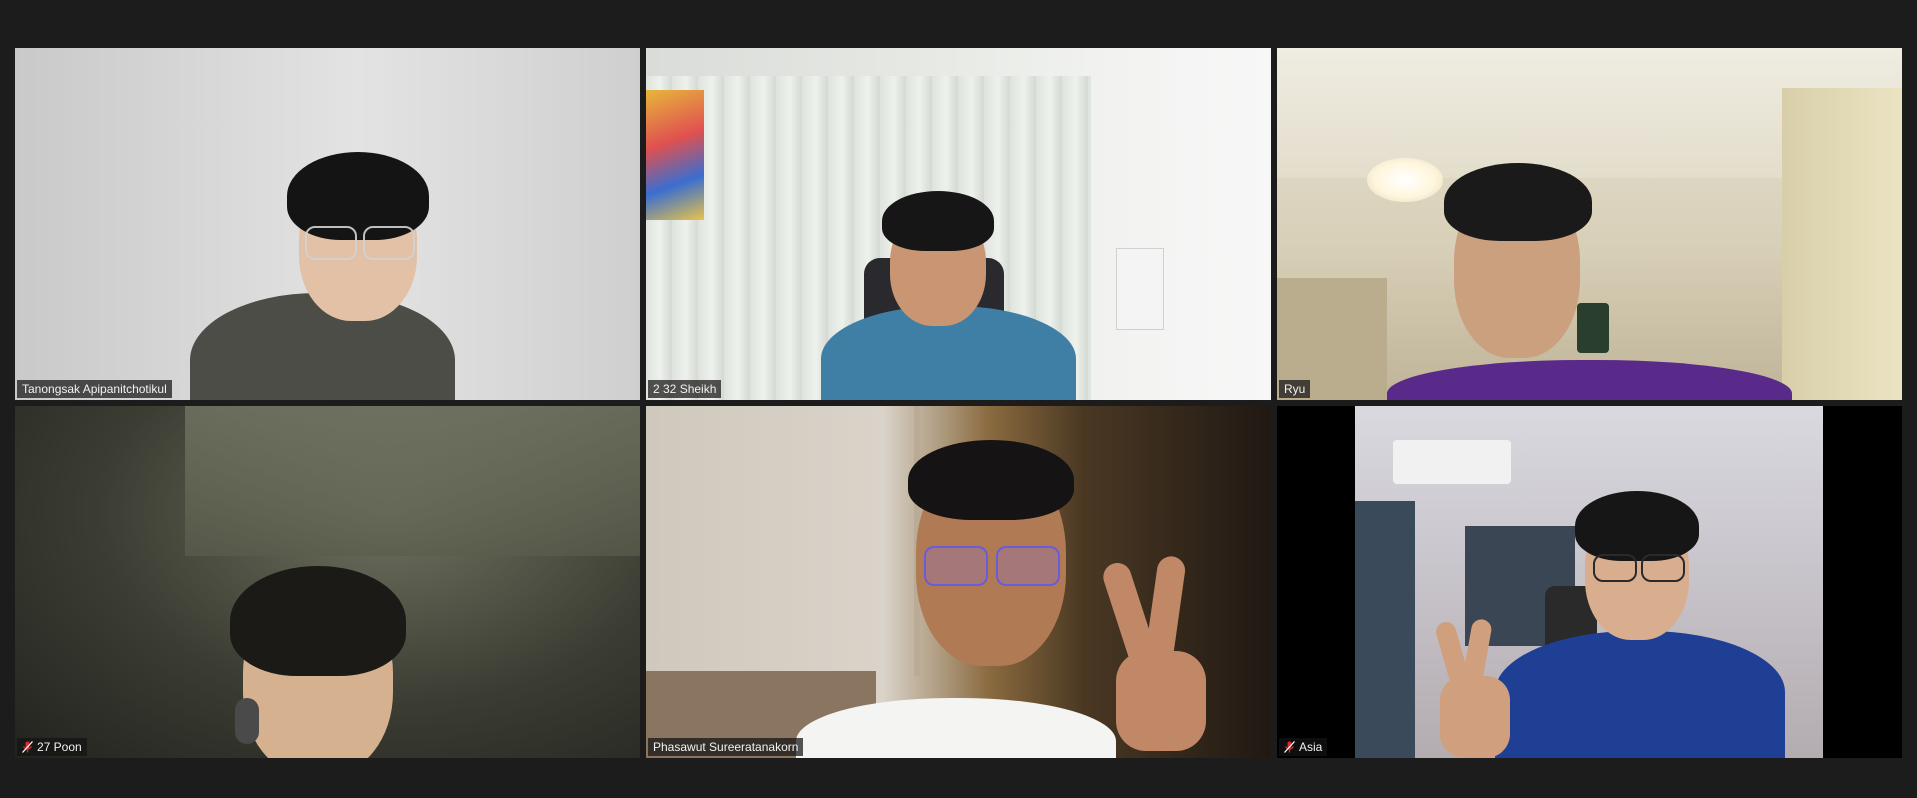 This screenshot has width=1917, height=798. I want to click on participant-tile-4: 27 Poon, so click(327, 582).